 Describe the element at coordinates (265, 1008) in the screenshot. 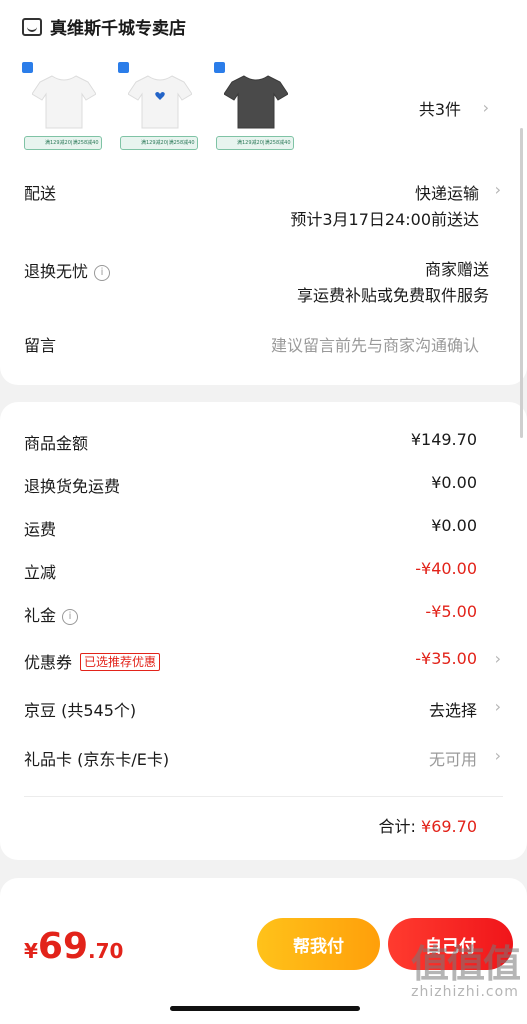

I see `home-indicator` at that location.